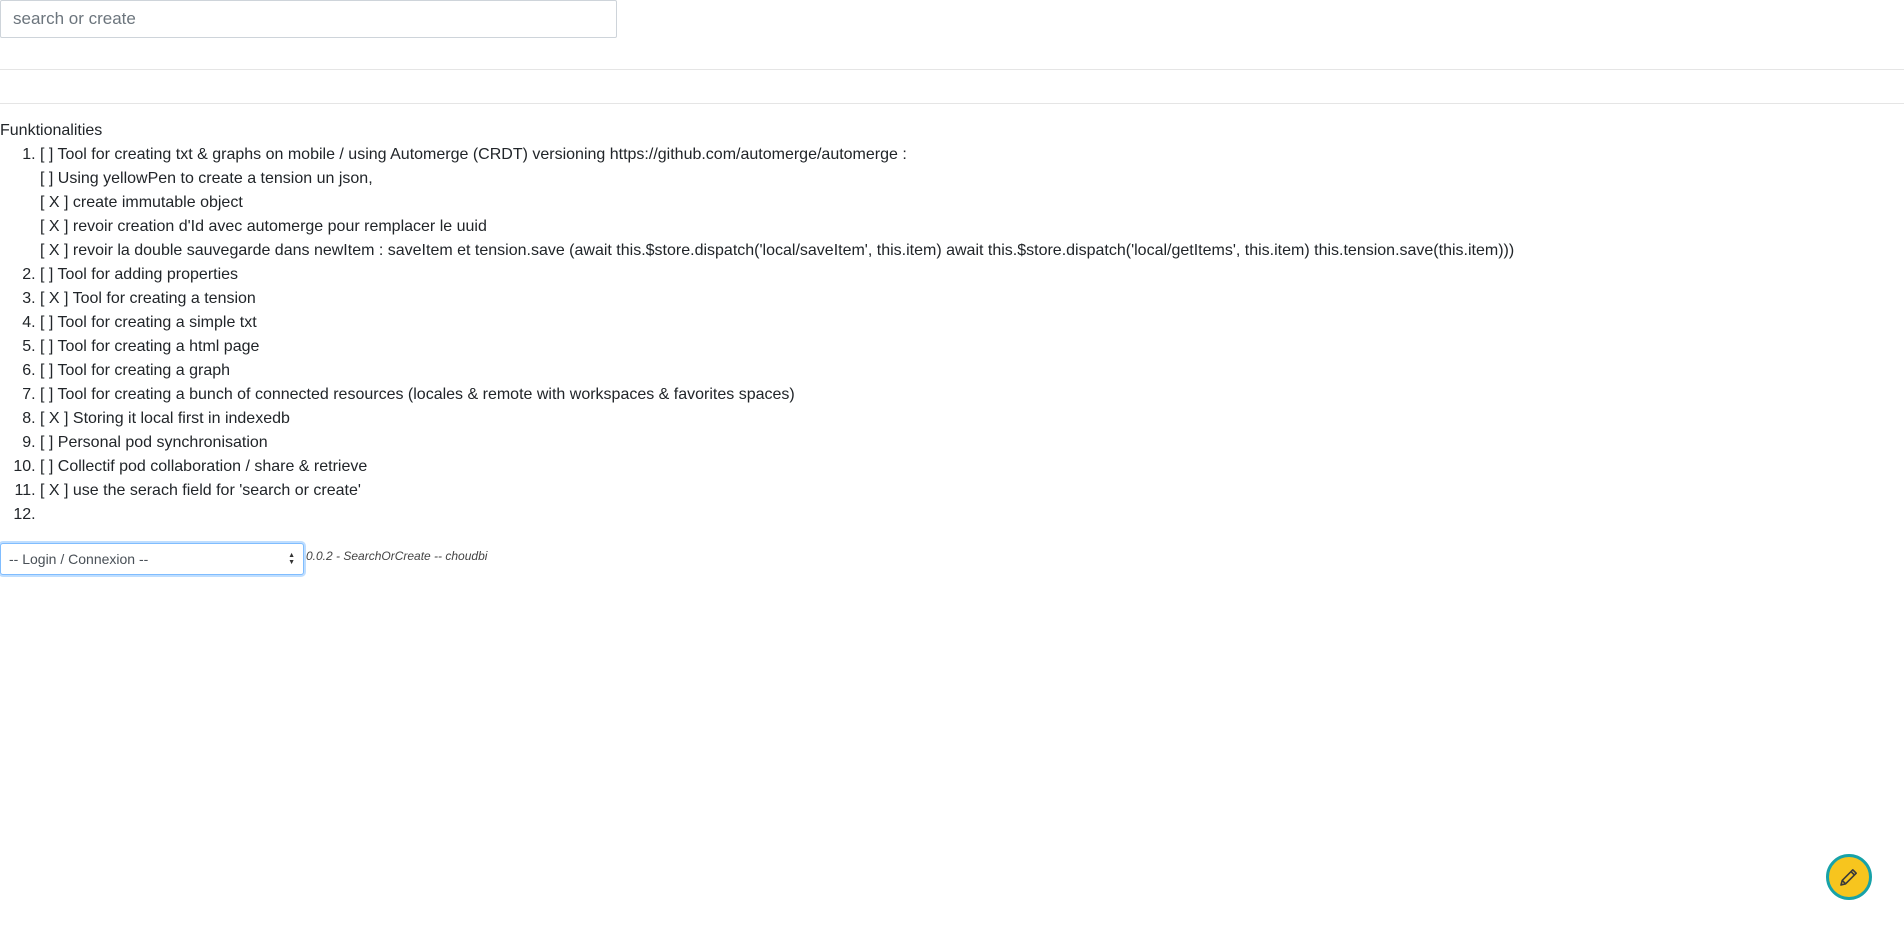  I want to click on list-item-text: [ ] Tool for creating a graph, so click(135, 370).